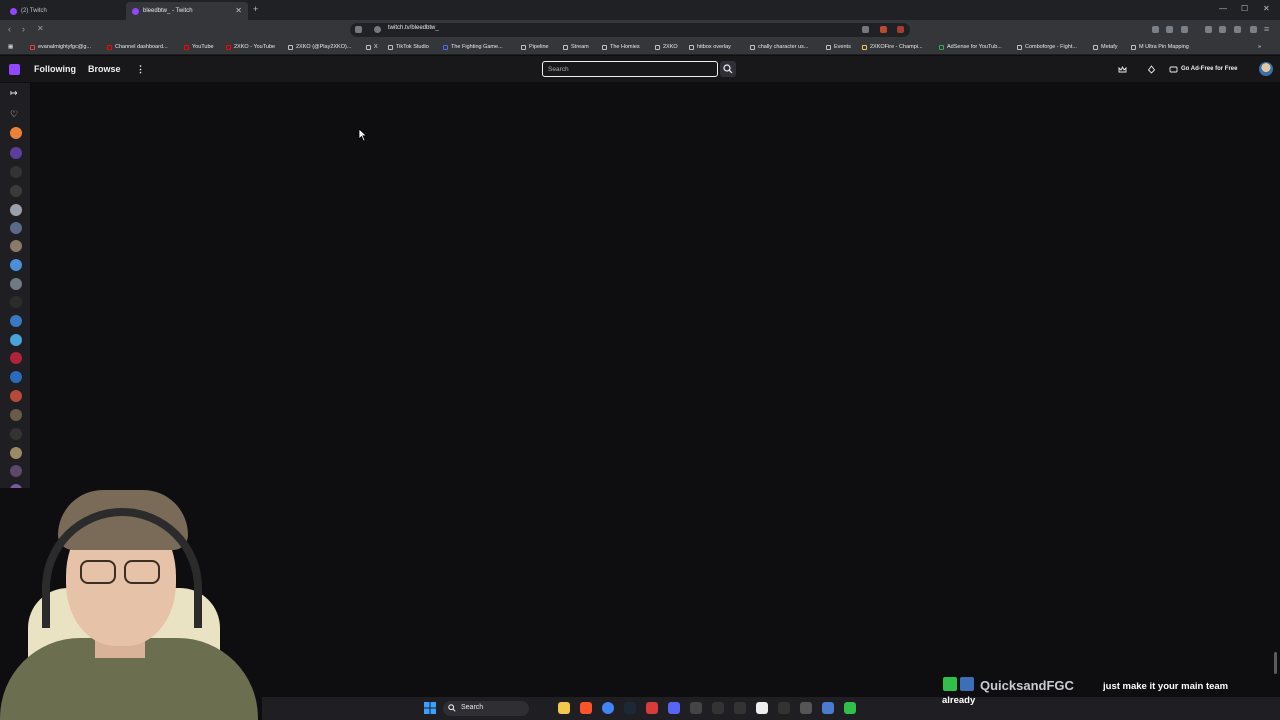 The width and height of the screenshot is (1280, 720). I want to click on following-link: Following, so click(55, 69).